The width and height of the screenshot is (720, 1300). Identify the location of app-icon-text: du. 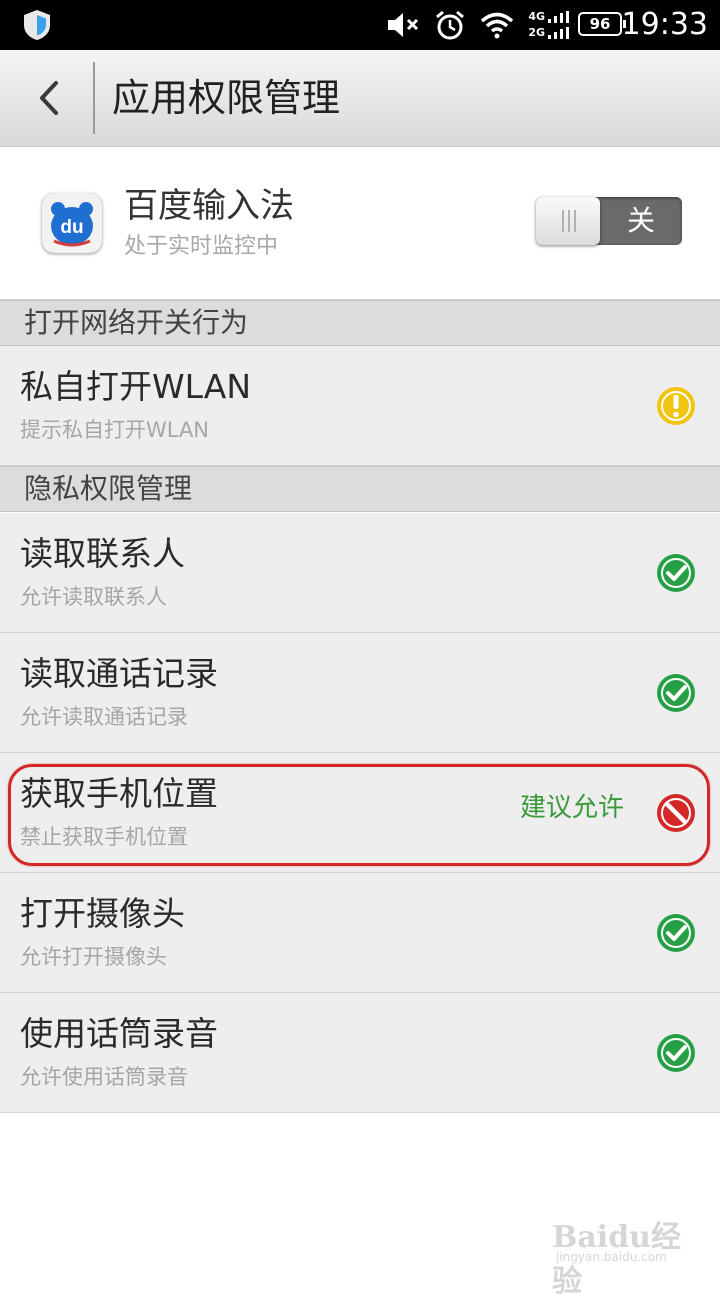
(71, 227).